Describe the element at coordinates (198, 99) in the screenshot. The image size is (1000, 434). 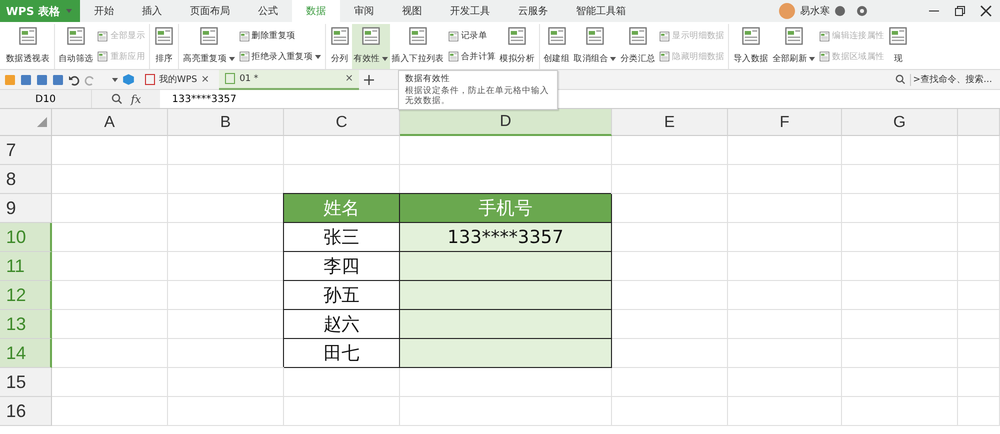
I see `formula-field: 133****3357` at that location.